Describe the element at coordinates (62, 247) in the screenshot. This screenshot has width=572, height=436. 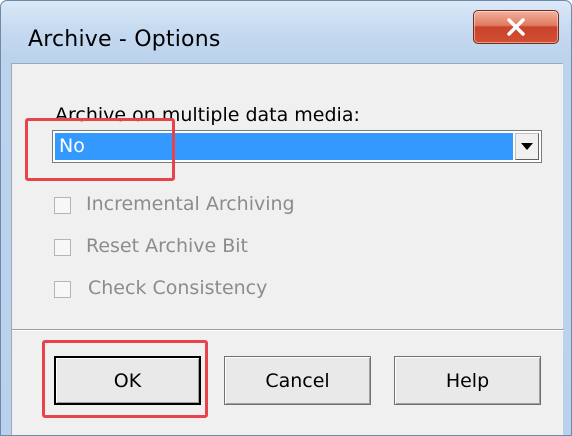
I see `reset-archive-bit-checkbox` at that location.